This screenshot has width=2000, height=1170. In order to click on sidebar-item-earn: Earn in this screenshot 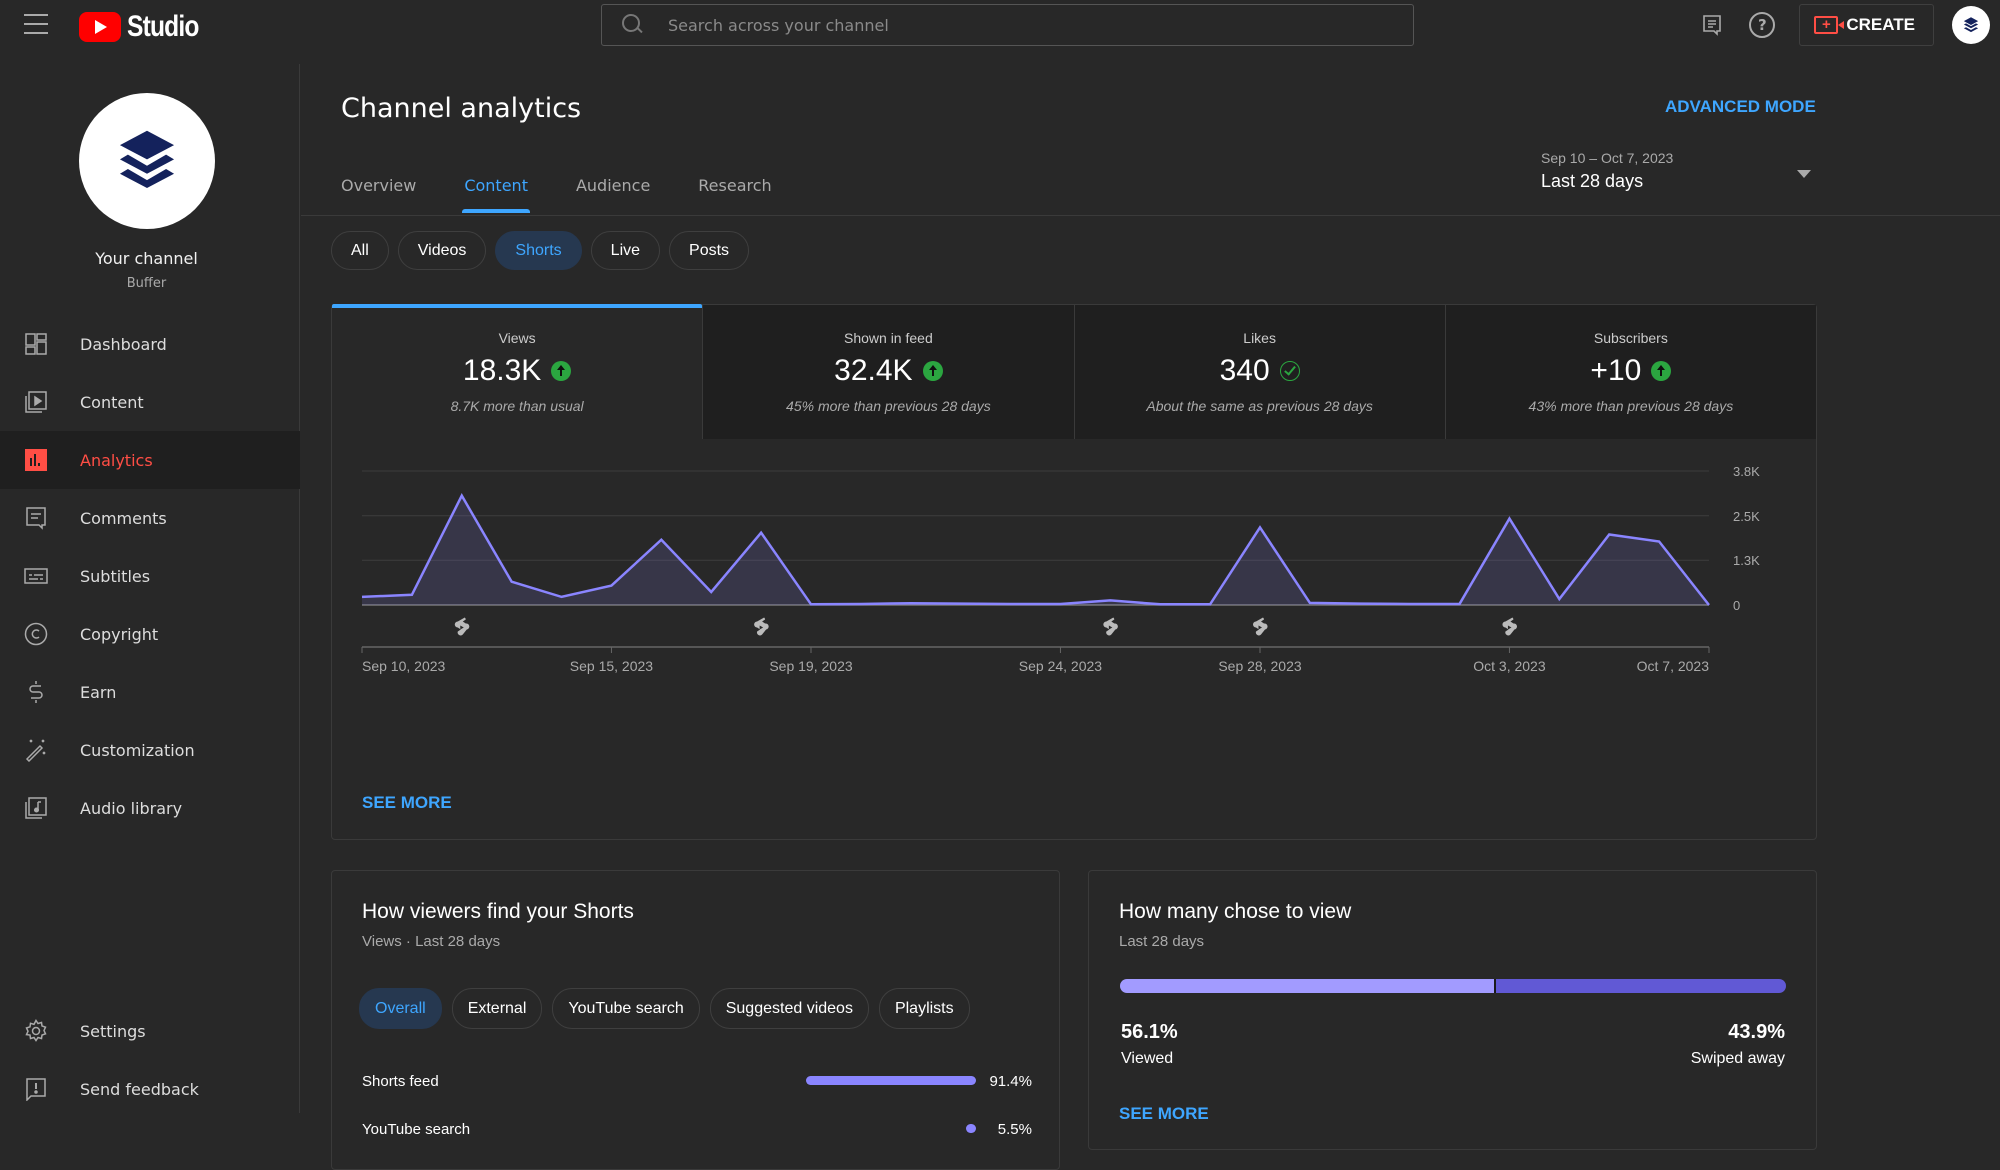, I will do `click(150, 692)`.